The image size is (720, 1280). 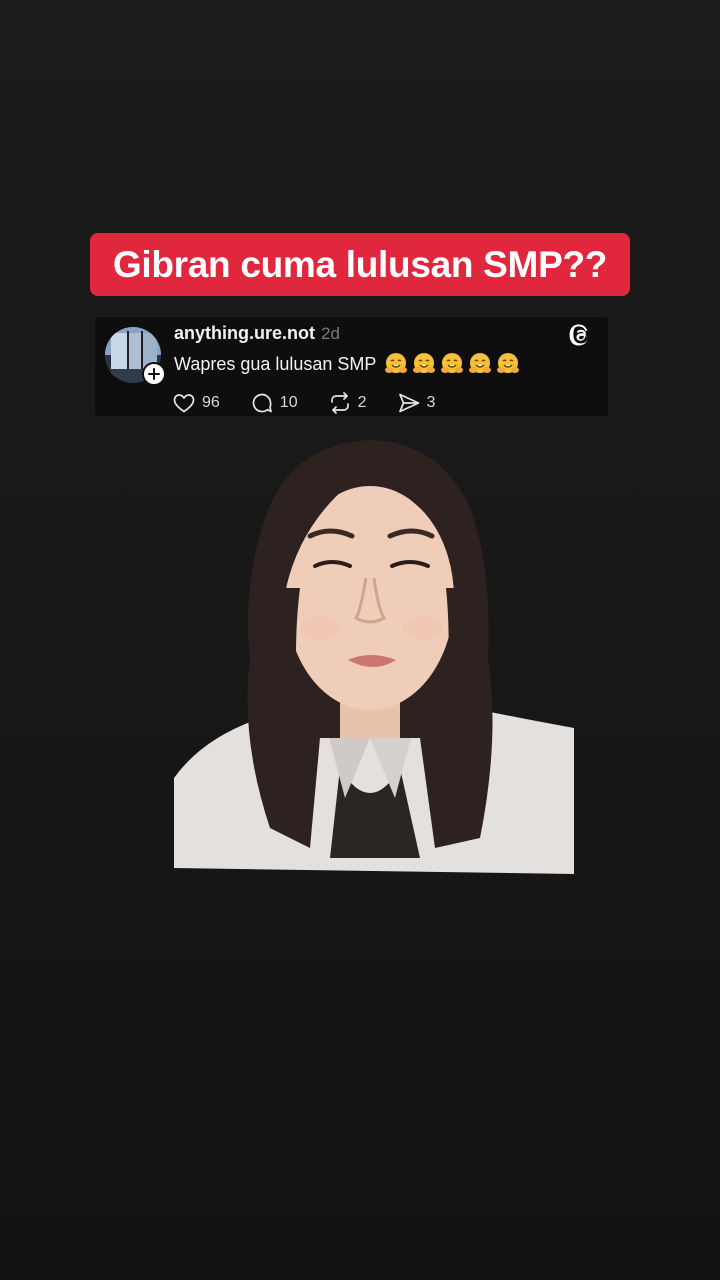 I want to click on heart-icon, so click(x=184, y=403).